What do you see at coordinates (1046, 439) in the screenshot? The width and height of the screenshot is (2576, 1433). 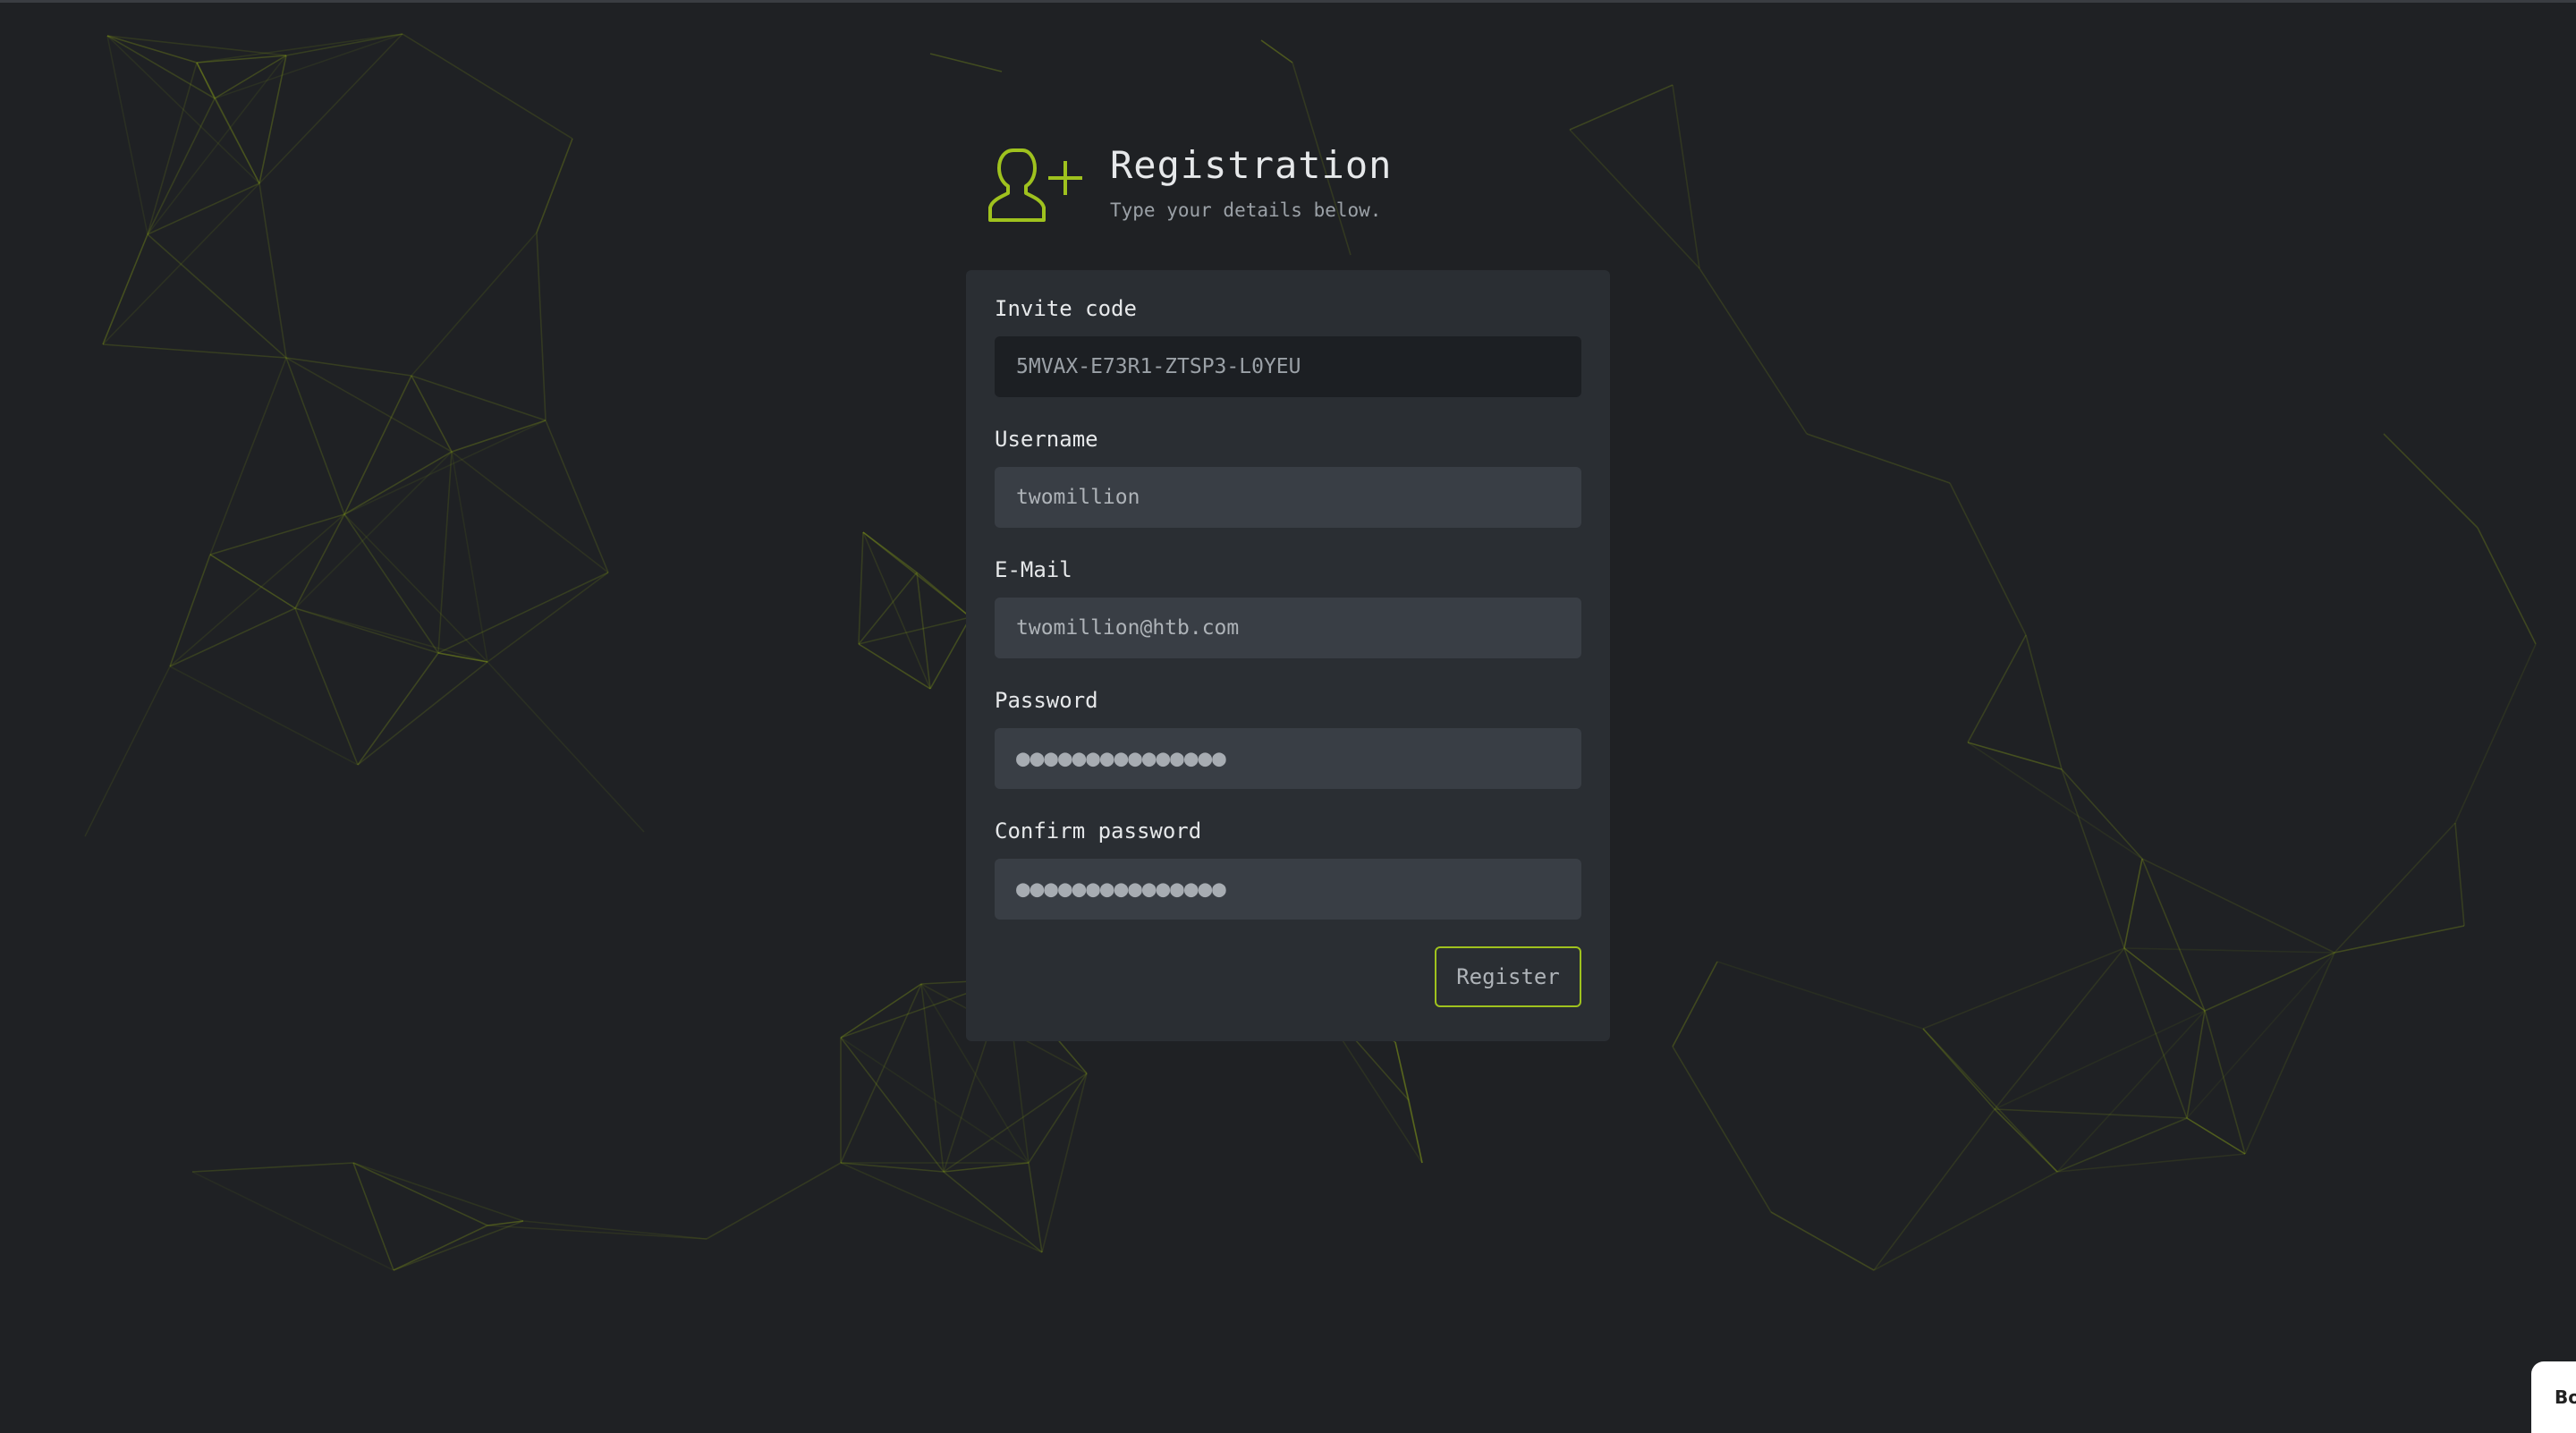 I see `username-label: Username` at bounding box center [1046, 439].